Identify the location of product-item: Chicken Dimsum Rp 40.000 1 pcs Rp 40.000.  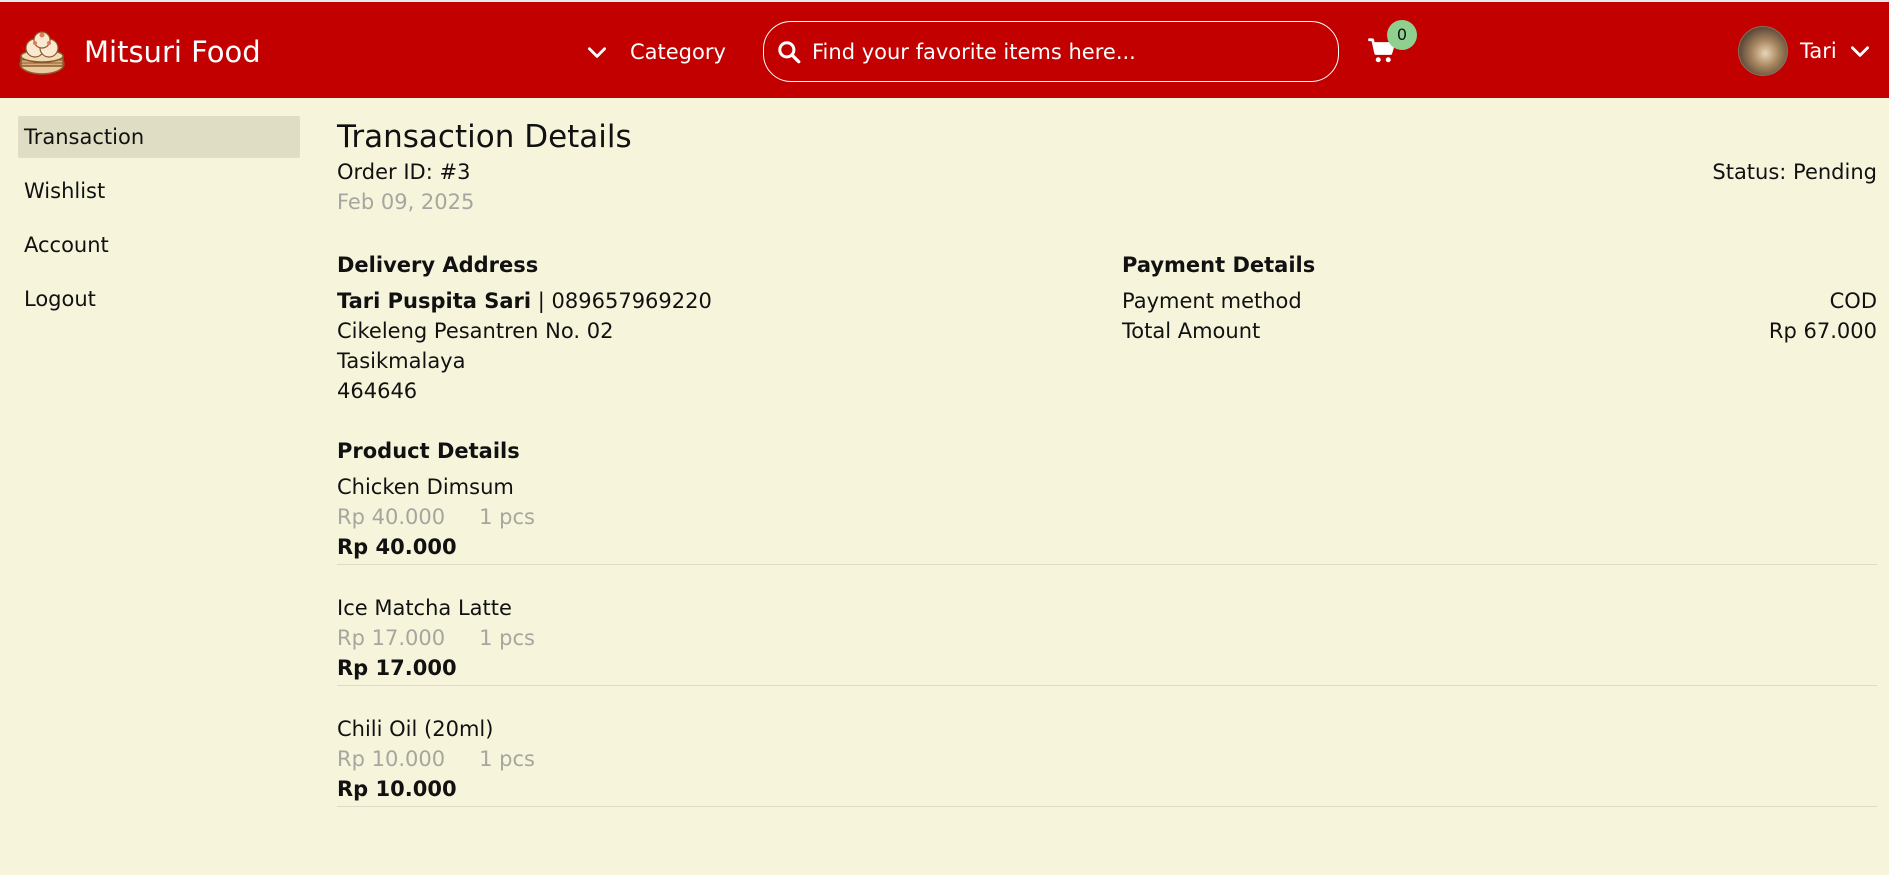
(1107, 518).